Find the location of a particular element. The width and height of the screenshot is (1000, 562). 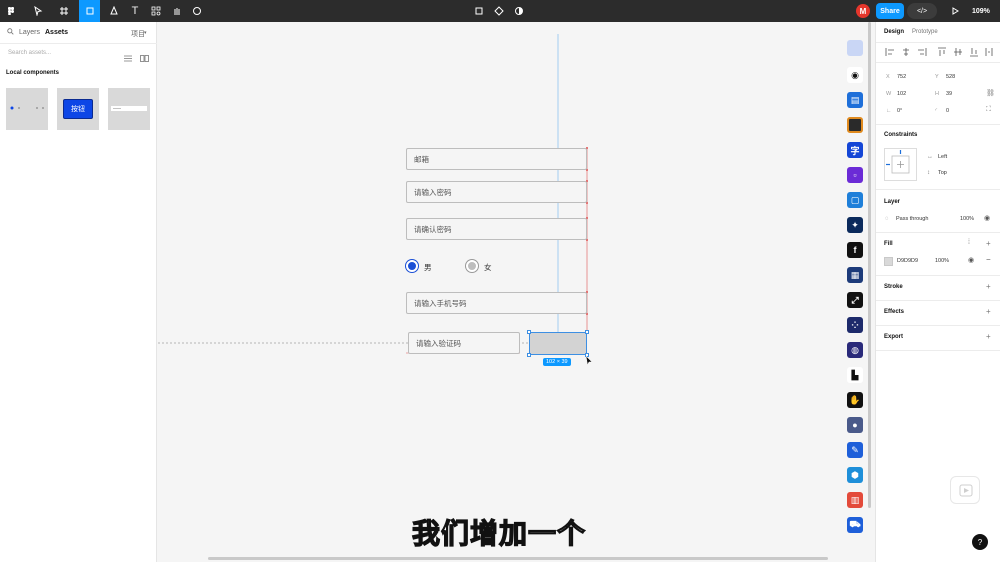

help-button: ? is located at coordinates (980, 542).